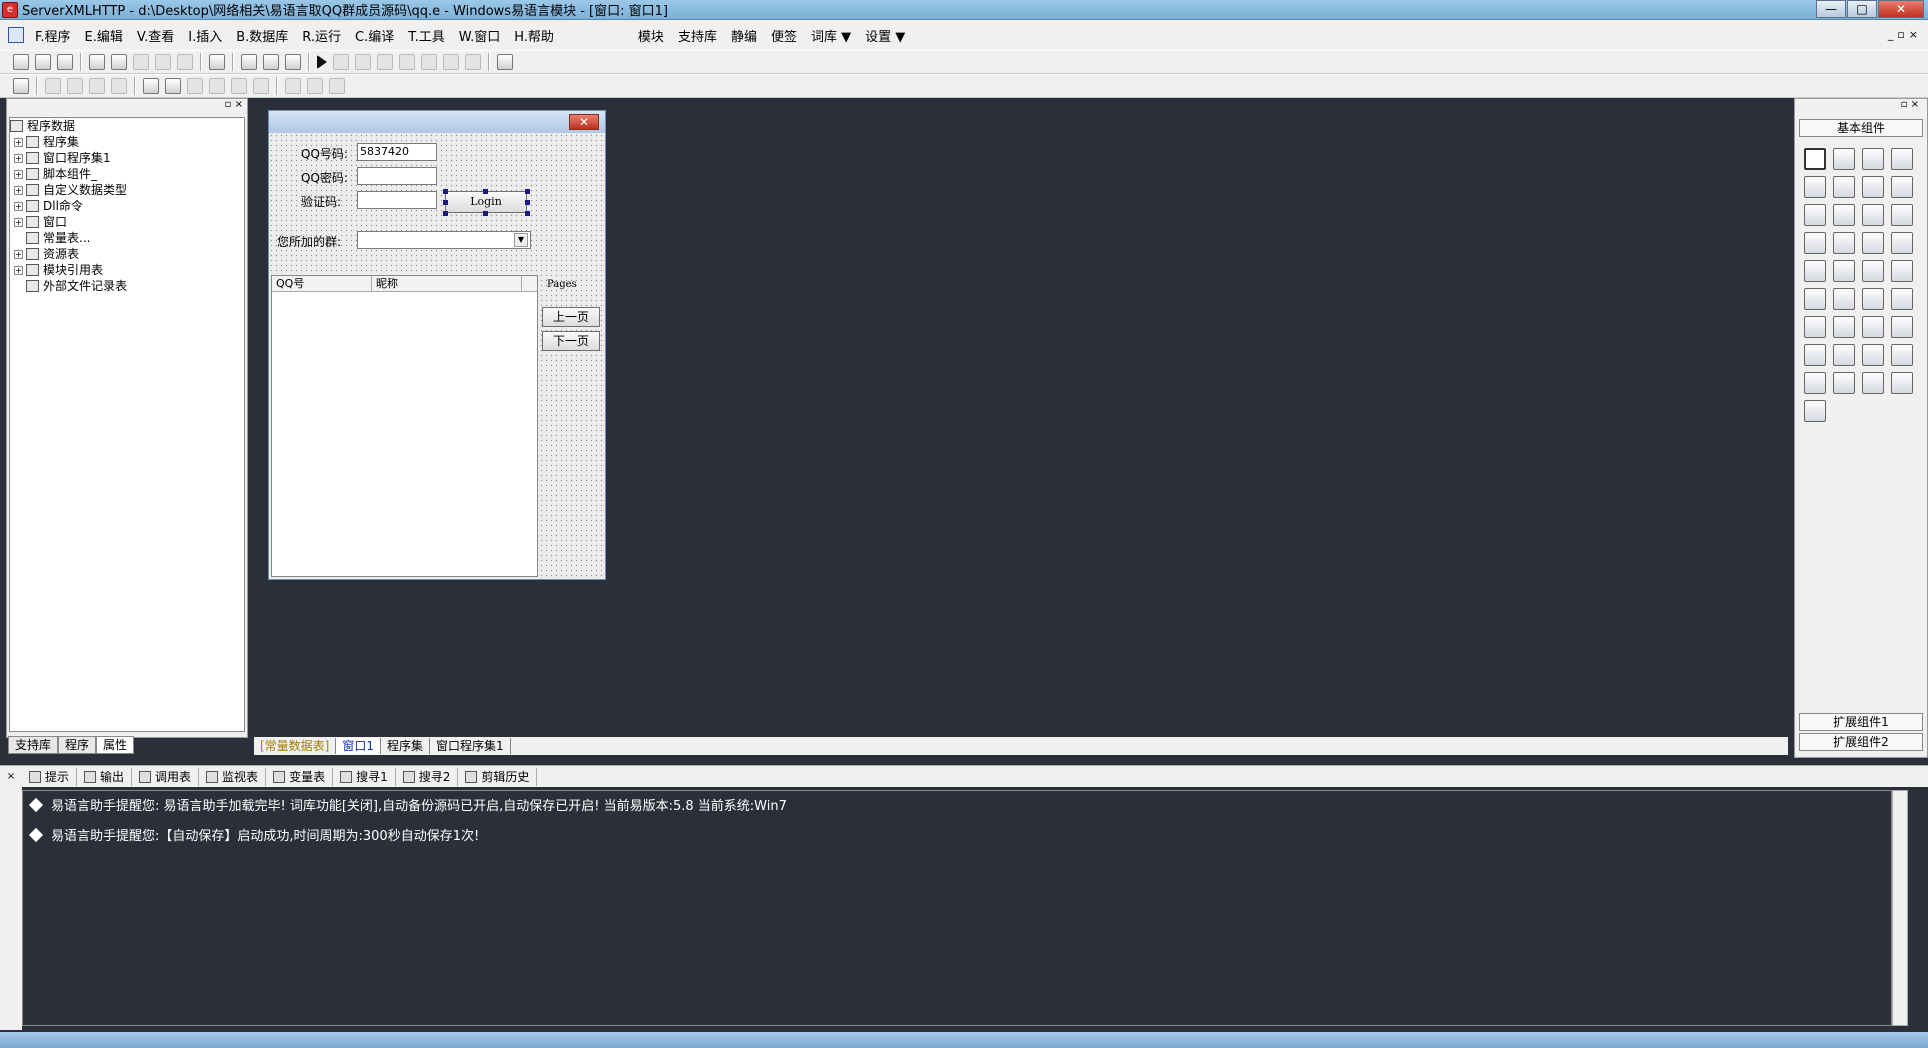 The height and width of the screenshot is (1048, 1928). What do you see at coordinates (33, 745) in the screenshot?
I see `tab-support-lib: 支持库` at bounding box center [33, 745].